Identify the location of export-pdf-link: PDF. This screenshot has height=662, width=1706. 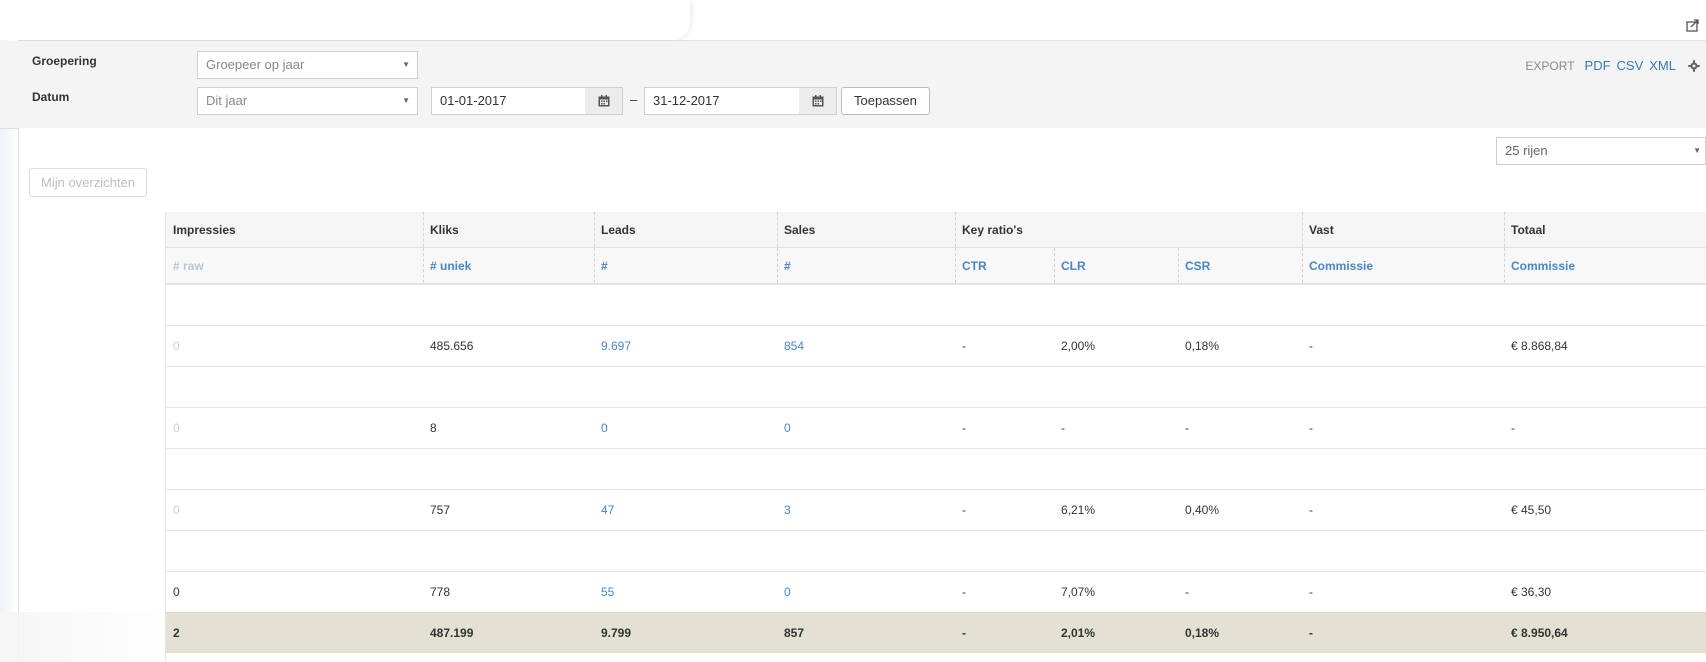
(1598, 65).